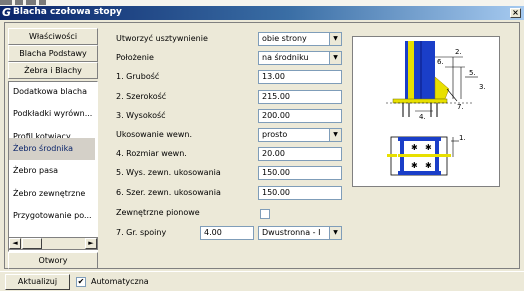 The height and width of the screenshot is (291, 524). What do you see at coordinates (120, 281) in the screenshot?
I see `auto-update-label: Automatyczna` at bounding box center [120, 281].